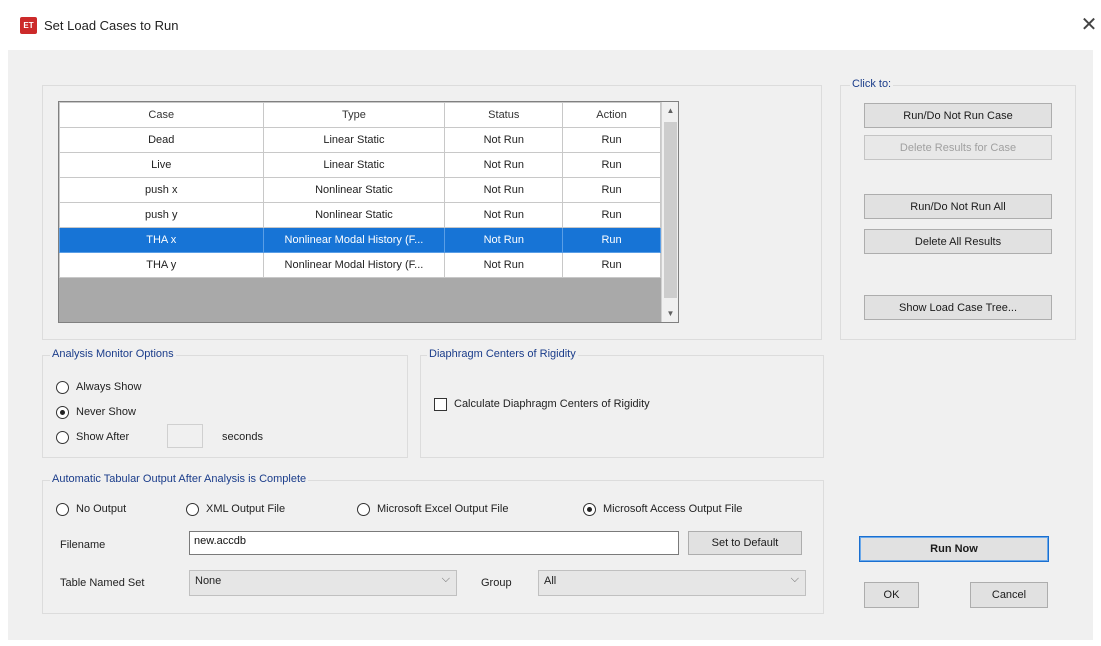  I want to click on app-icon: ET, so click(28, 25).